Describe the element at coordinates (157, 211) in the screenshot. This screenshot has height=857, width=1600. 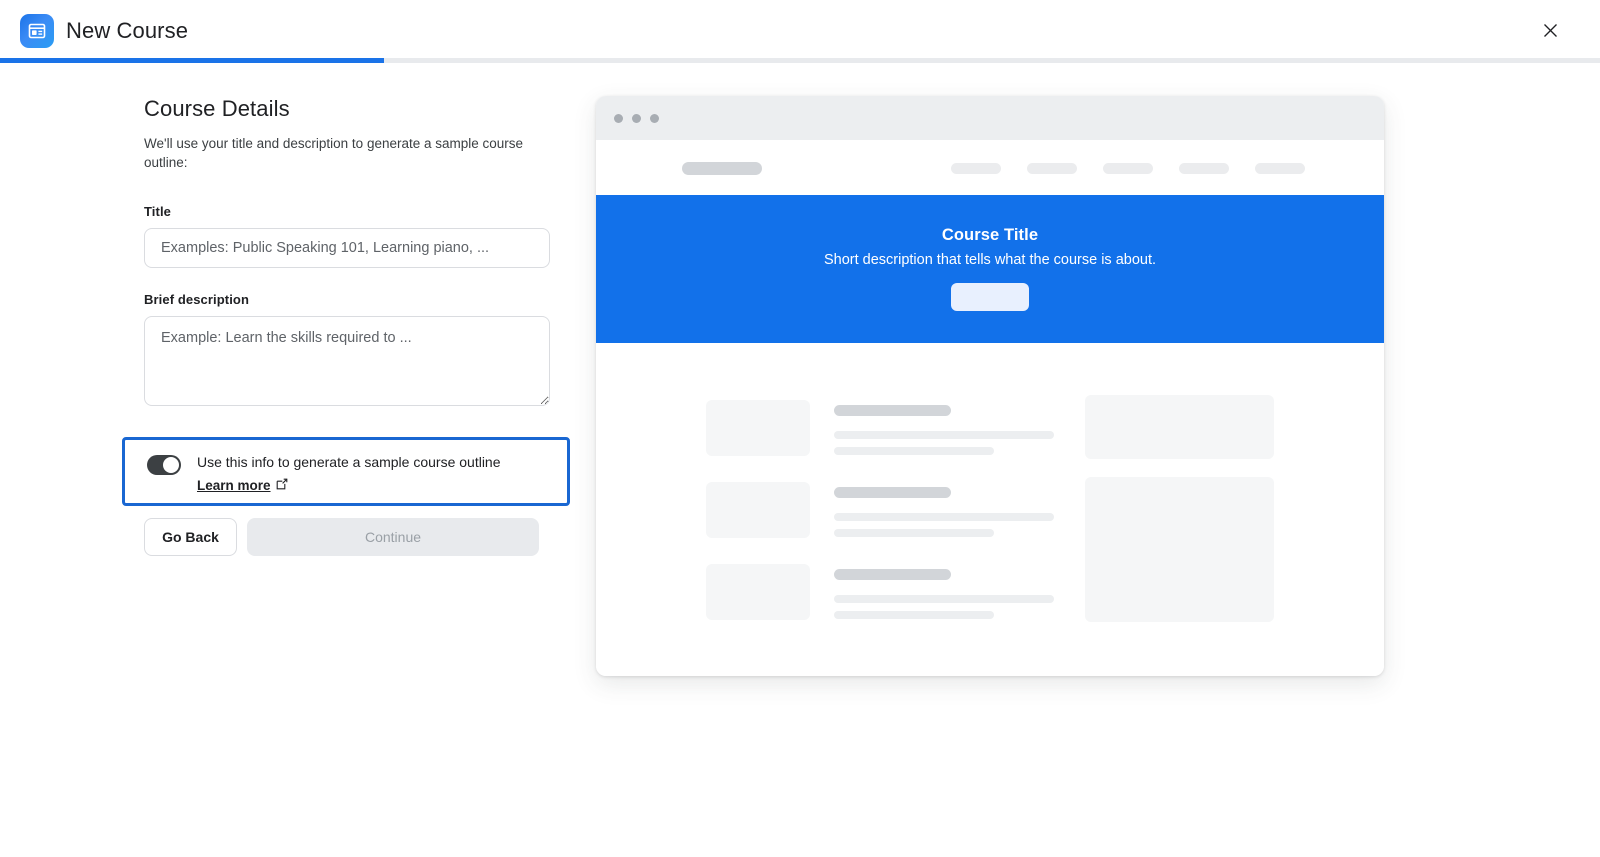
I see `title-field-label: Title` at that location.